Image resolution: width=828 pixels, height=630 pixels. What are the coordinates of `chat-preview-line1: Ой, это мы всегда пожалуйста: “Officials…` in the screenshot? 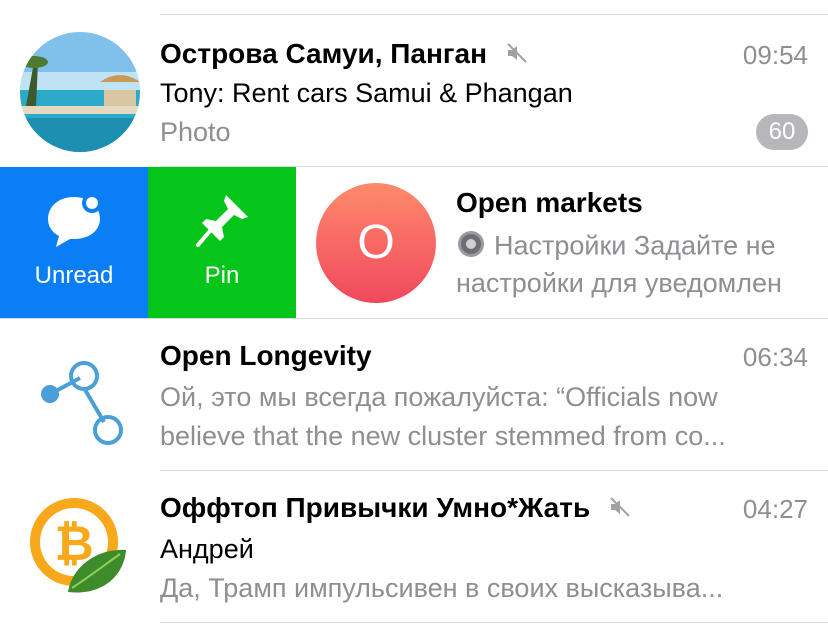 It's located at (439, 397).